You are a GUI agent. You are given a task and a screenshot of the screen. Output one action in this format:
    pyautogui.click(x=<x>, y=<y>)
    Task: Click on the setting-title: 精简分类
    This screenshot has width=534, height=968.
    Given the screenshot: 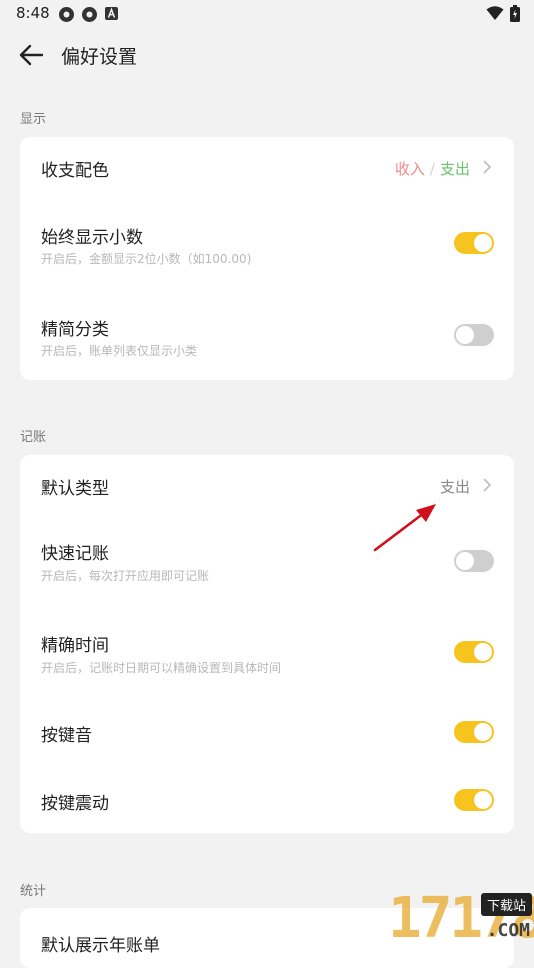 What is the action you would take?
    pyautogui.click(x=75, y=330)
    